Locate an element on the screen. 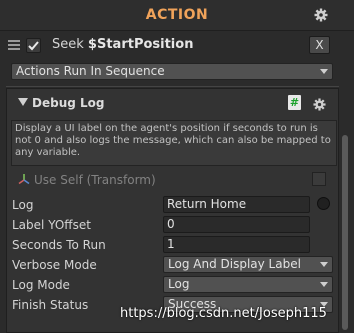 The height and width of the screenshot is (333, 354). drag-handle-icon is located at coordinates (14, 45).